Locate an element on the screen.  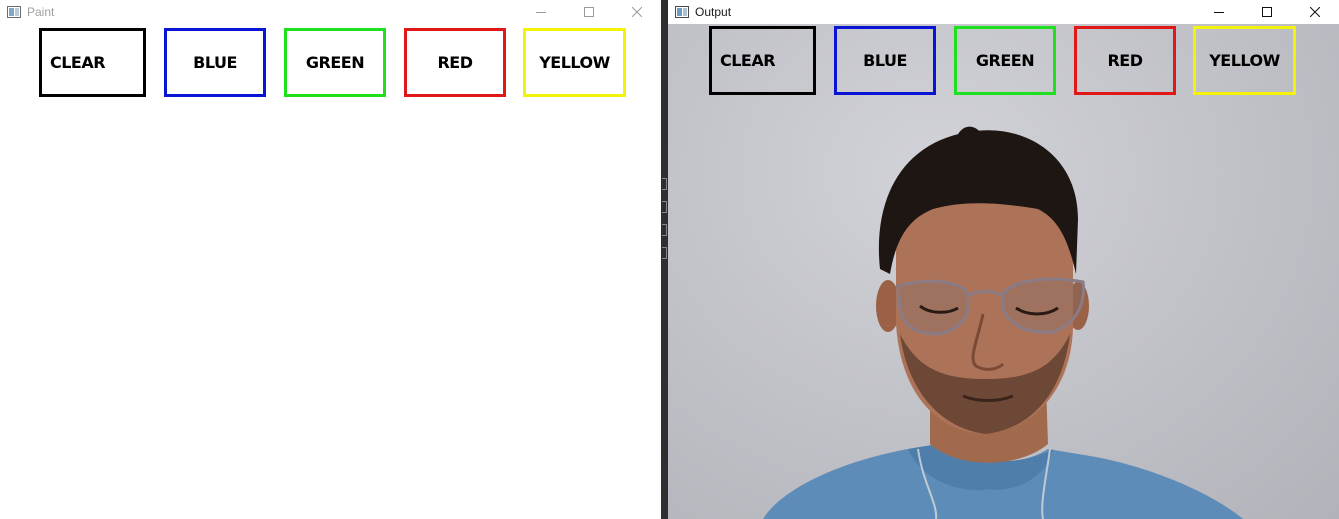
output-titlebar: Output is located at coordinates (1003, 12).